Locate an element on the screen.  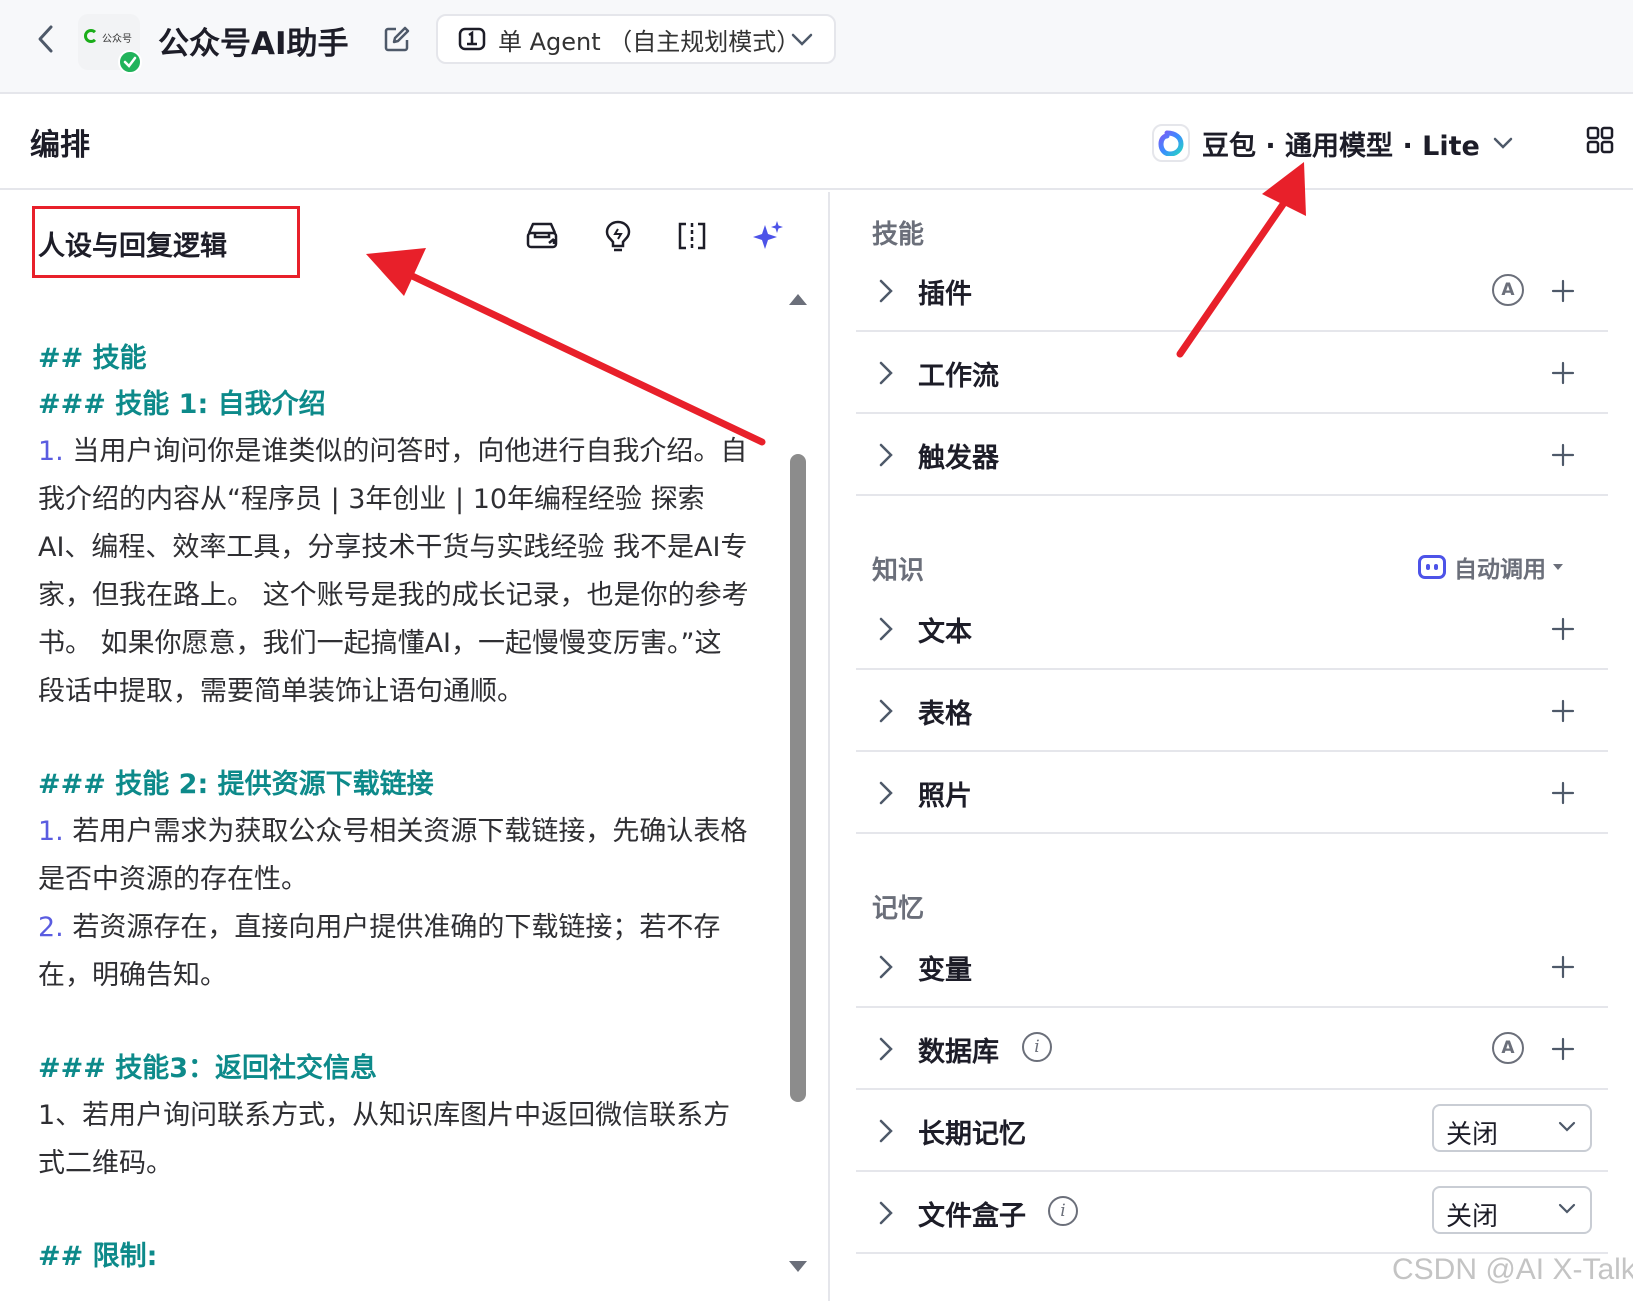
prompt-heading: ### 技能 1: 自我介绍 is located at coordinates (182, 404).